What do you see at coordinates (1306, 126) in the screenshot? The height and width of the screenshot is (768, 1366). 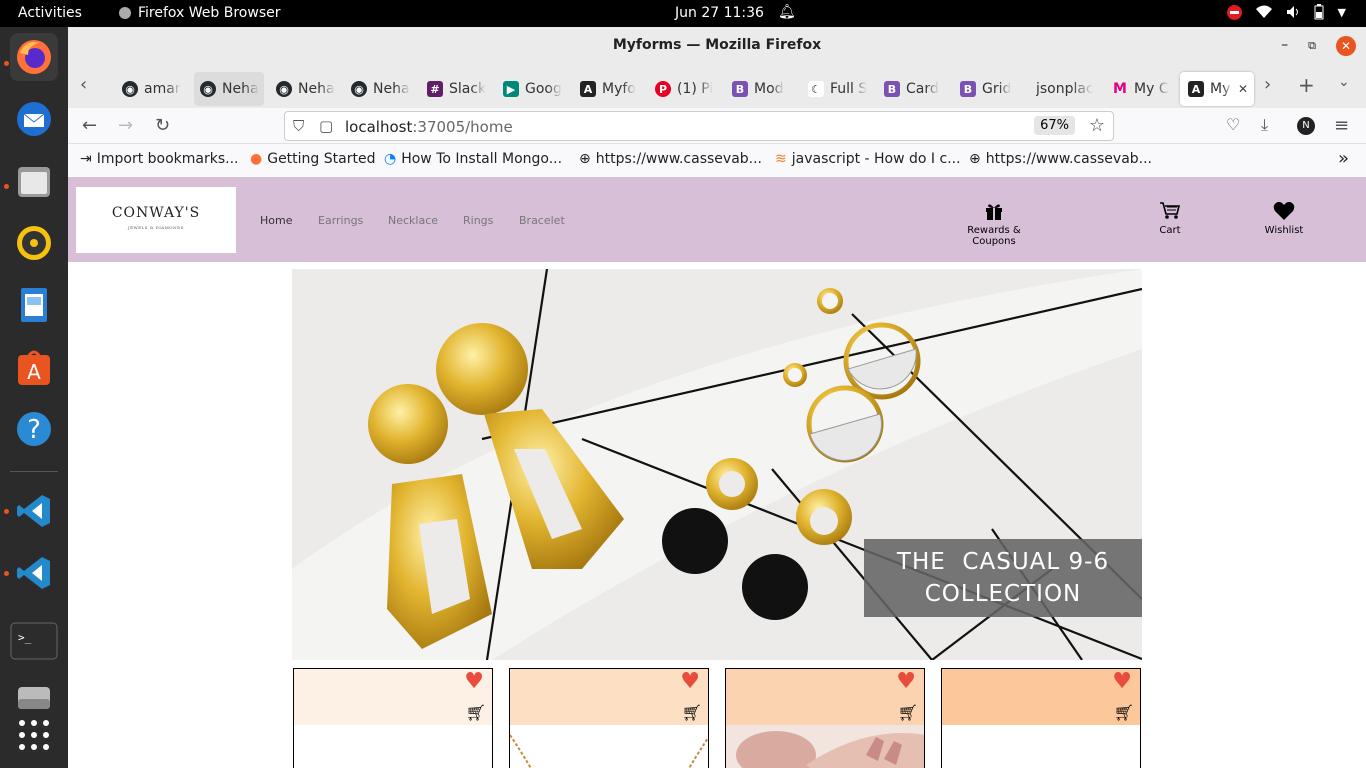 I see `account-avatar-icon: N` at bounding box center [1306, 126].